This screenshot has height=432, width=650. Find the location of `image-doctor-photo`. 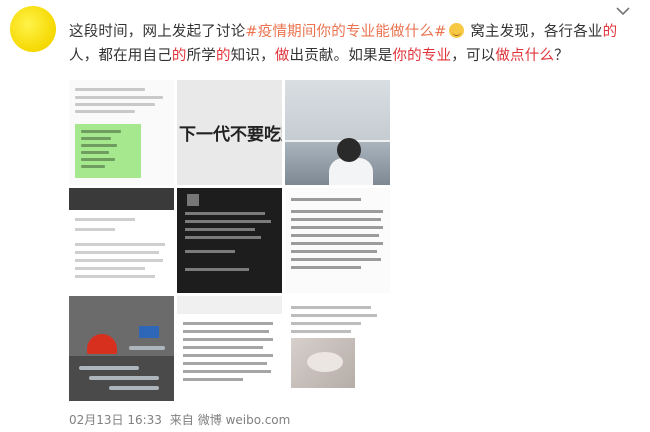

image-doctor-photo is located at coordinates (337, 132).